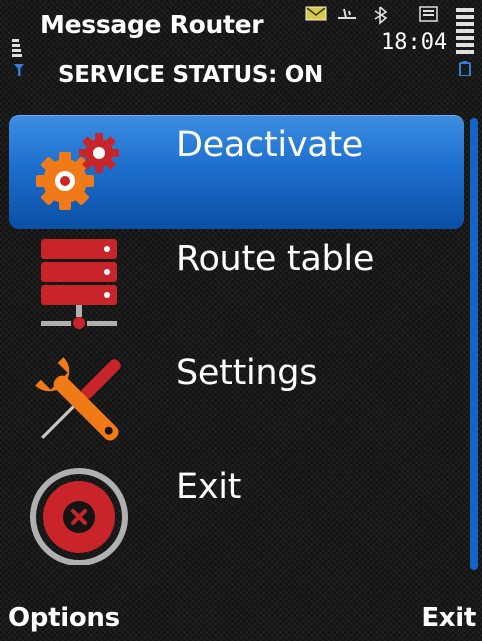  What do you see at coordinates (275, 259) in the screenshot?
I see `menu-item-label: Route table` at bounding box center [275, 259].